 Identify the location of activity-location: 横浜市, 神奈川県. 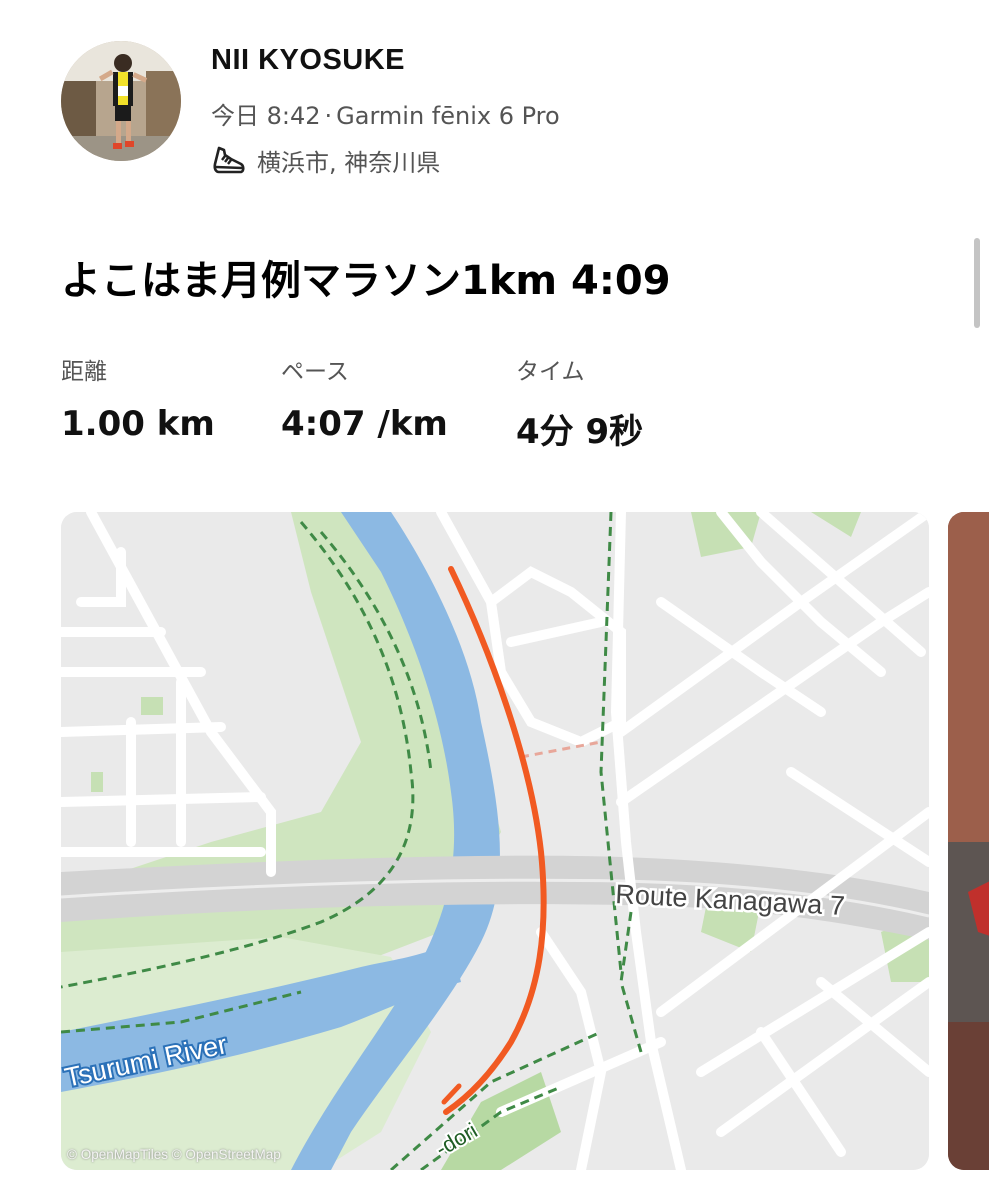
(325, 160).